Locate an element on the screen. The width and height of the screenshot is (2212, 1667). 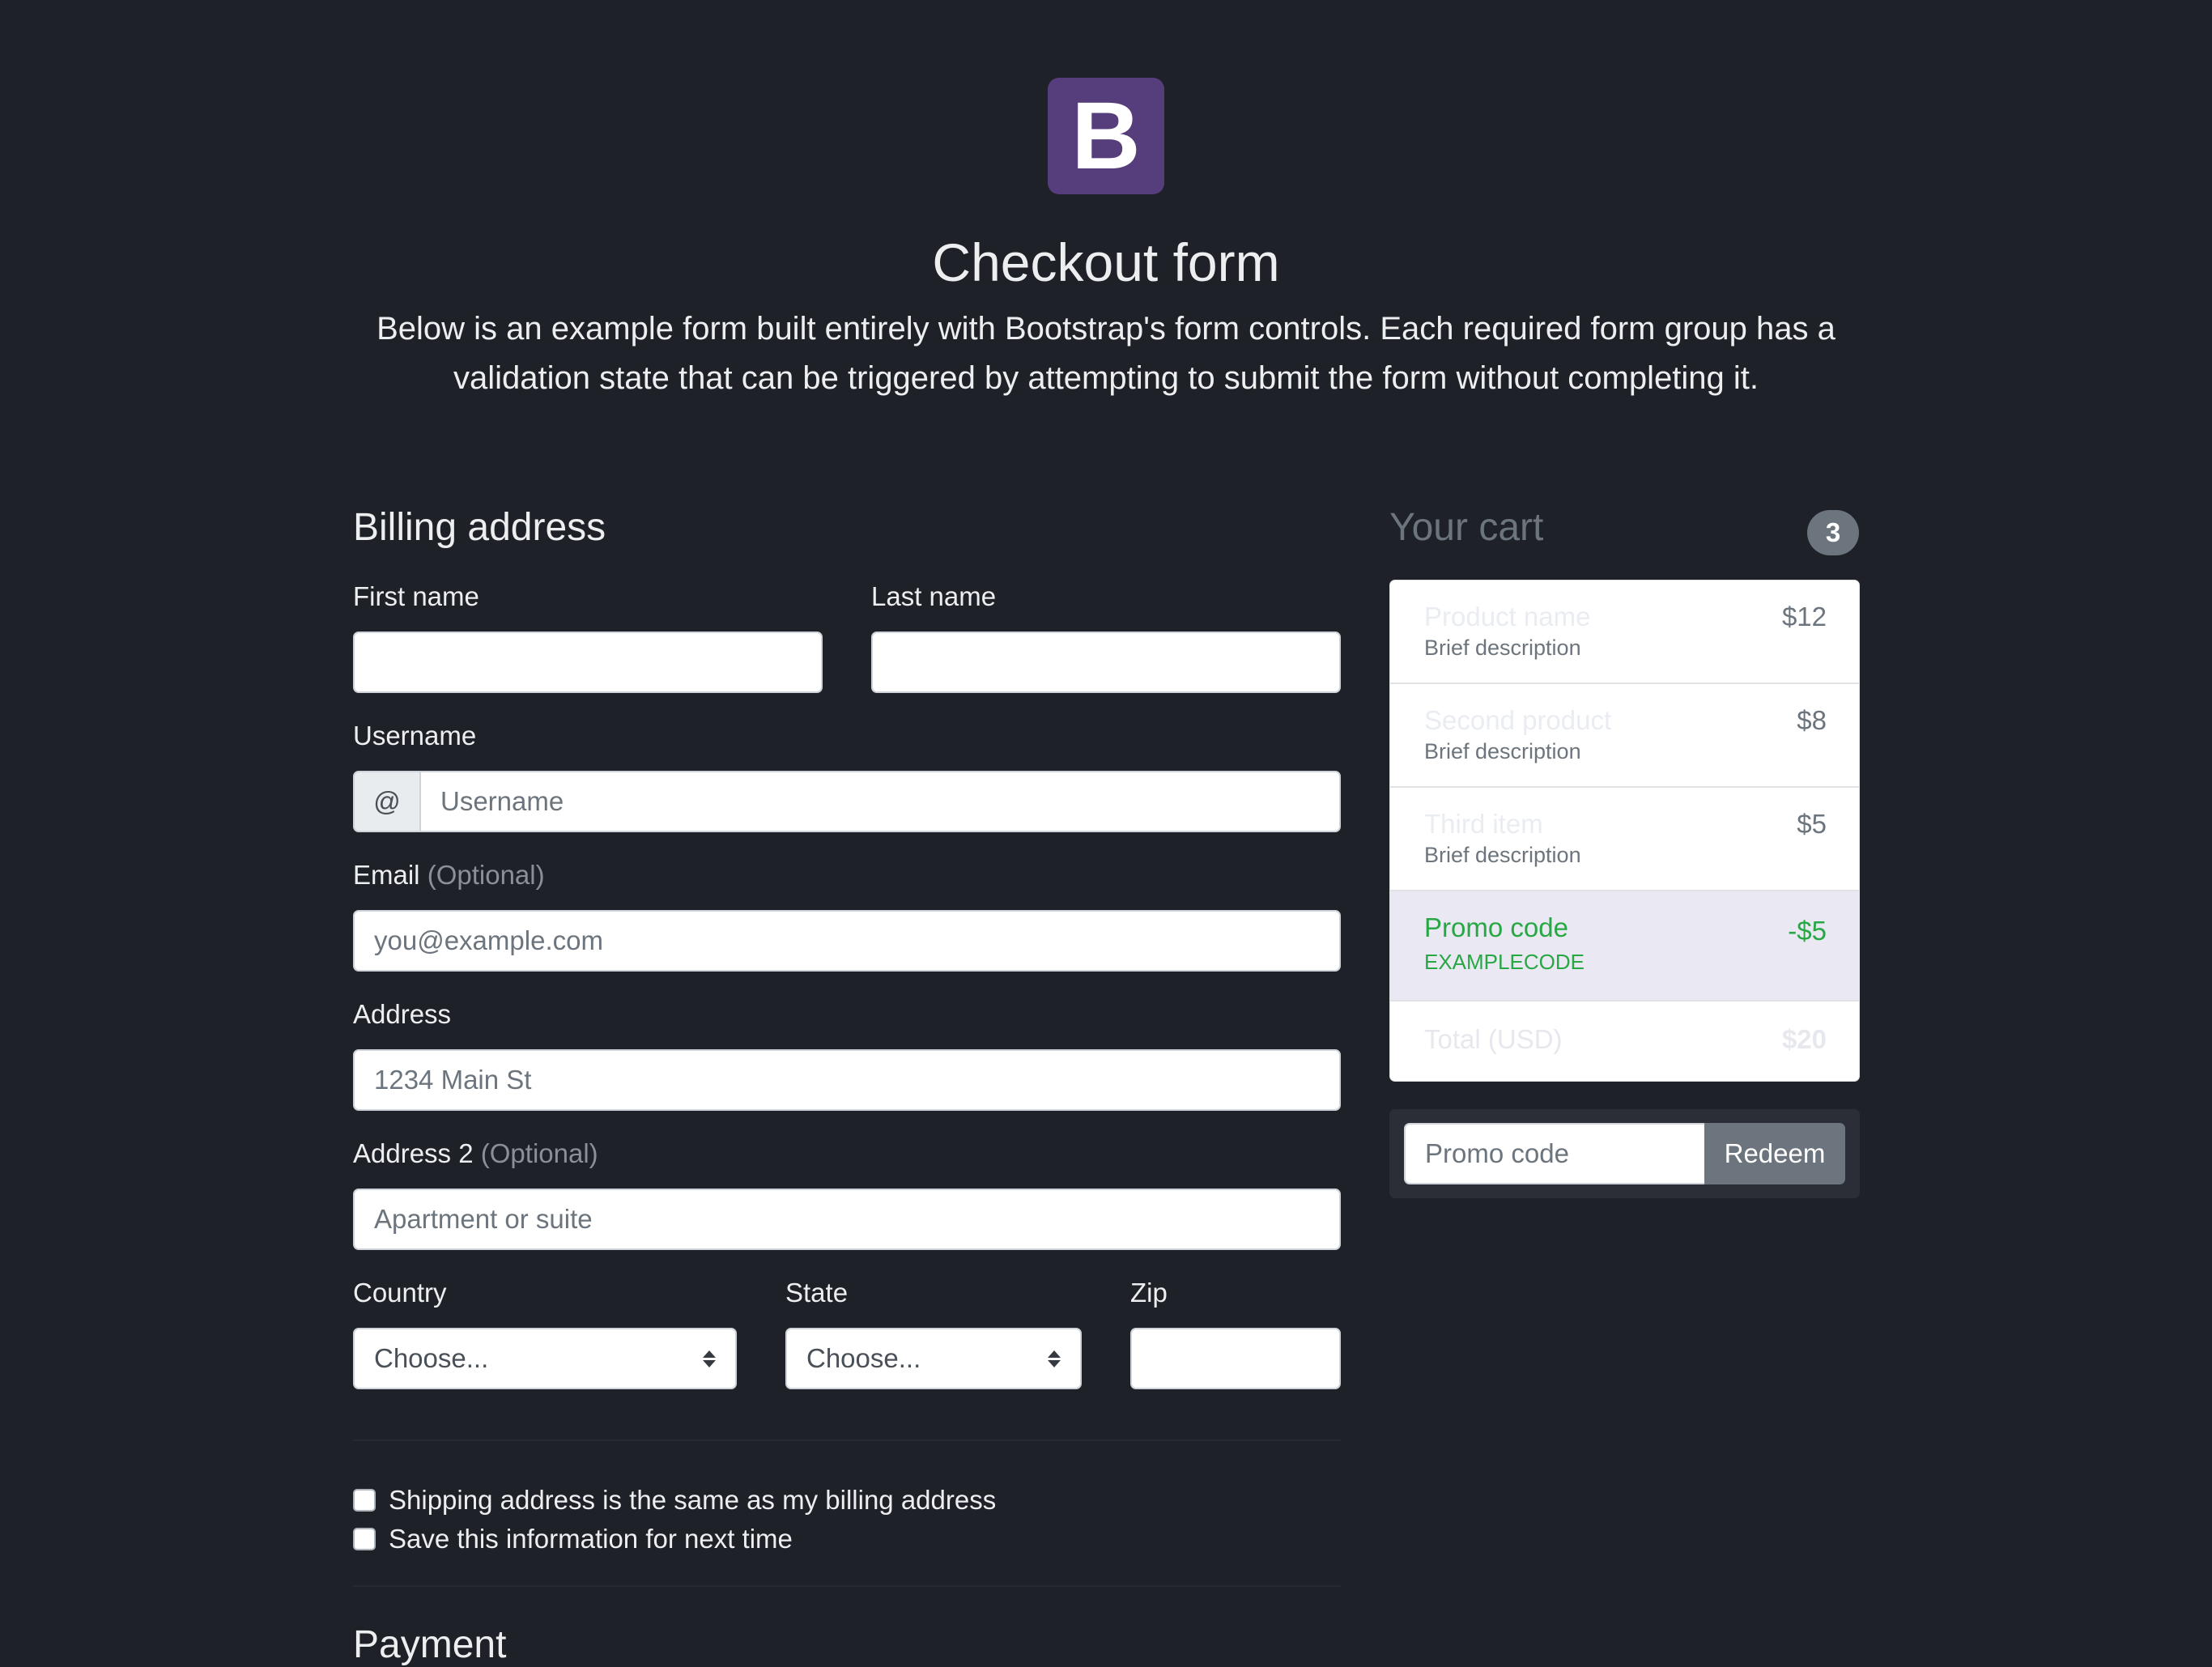
save-info-label: Save this information for next time is located at coordinates (591, 1539).